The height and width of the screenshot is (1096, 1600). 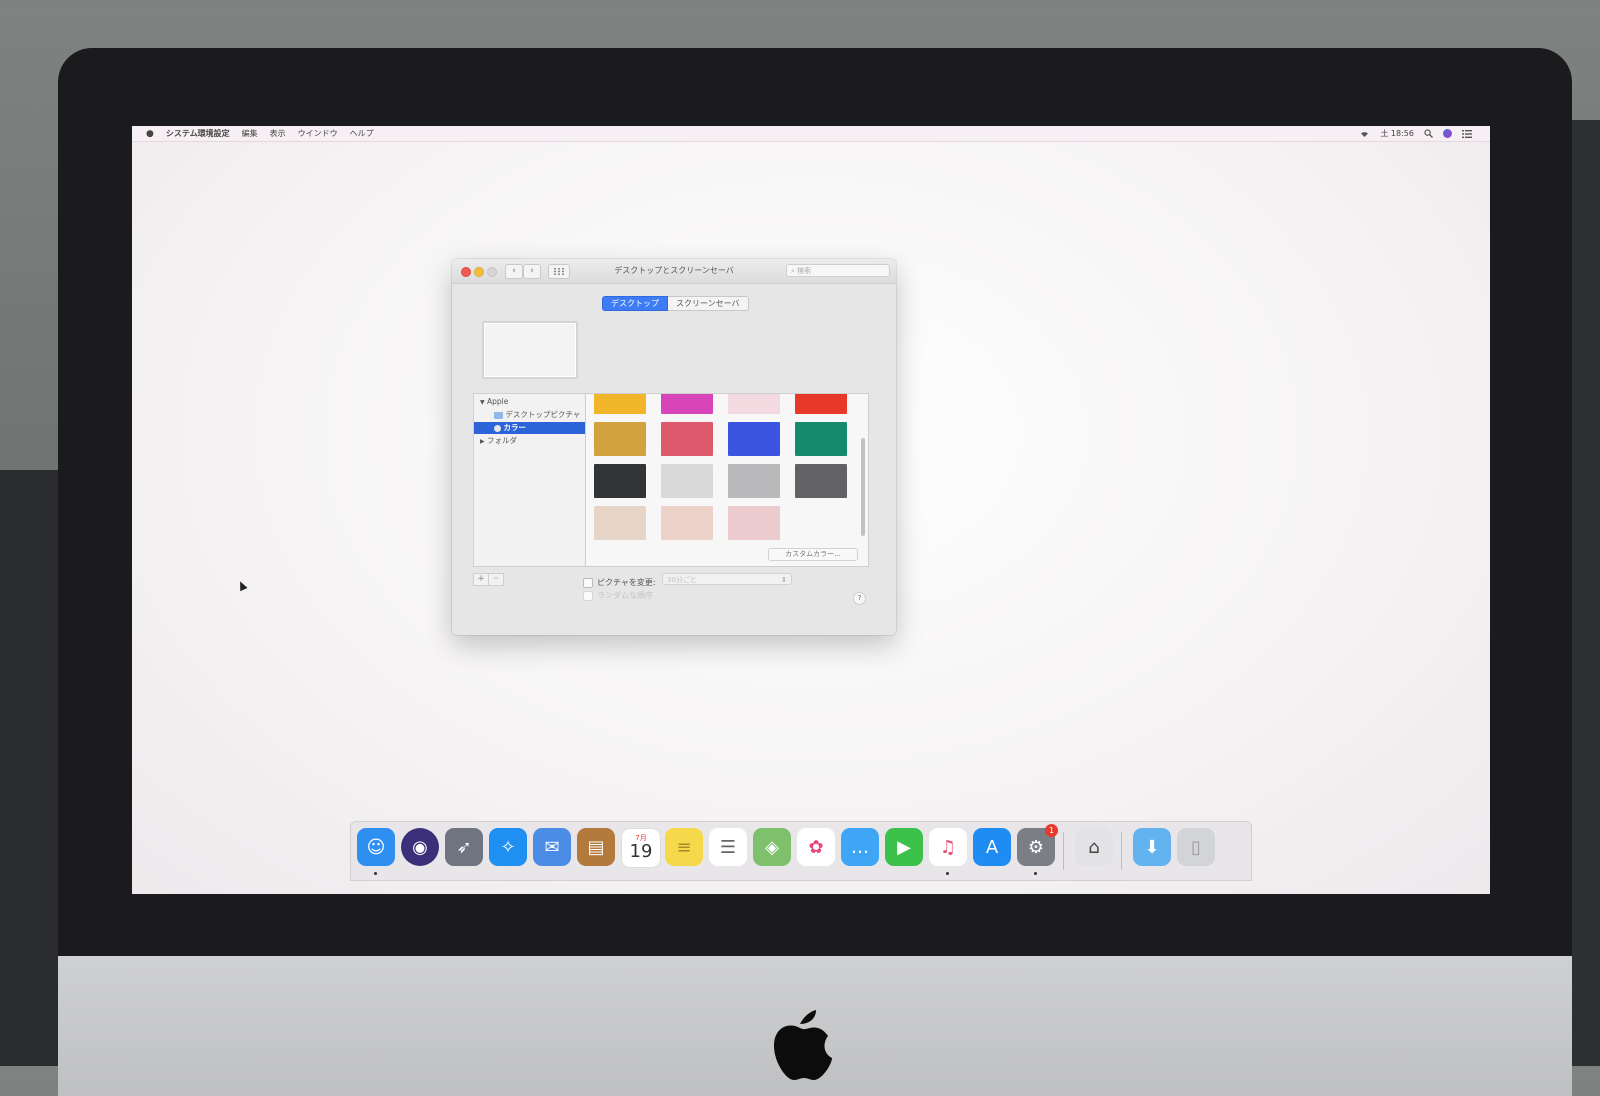 I want to click on interval-select: 30分ごと ⇕, so click(x=727, y=579).